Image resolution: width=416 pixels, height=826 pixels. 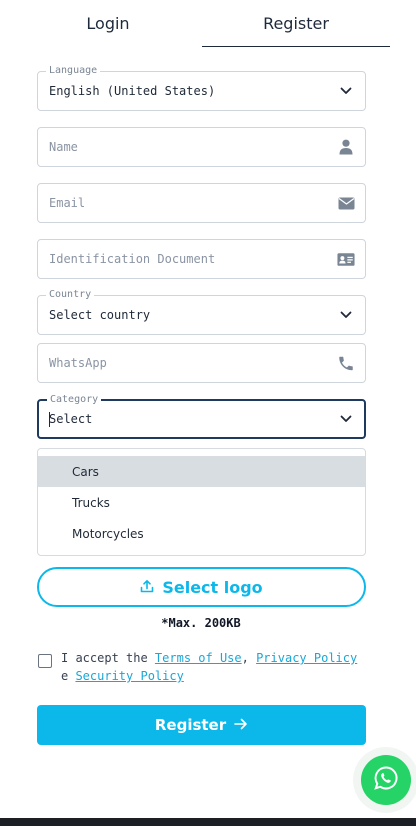 What do you see at coordinates (346, 203) in the screenshot?
I see `envelope-icon` at bounding box center [346, 203].